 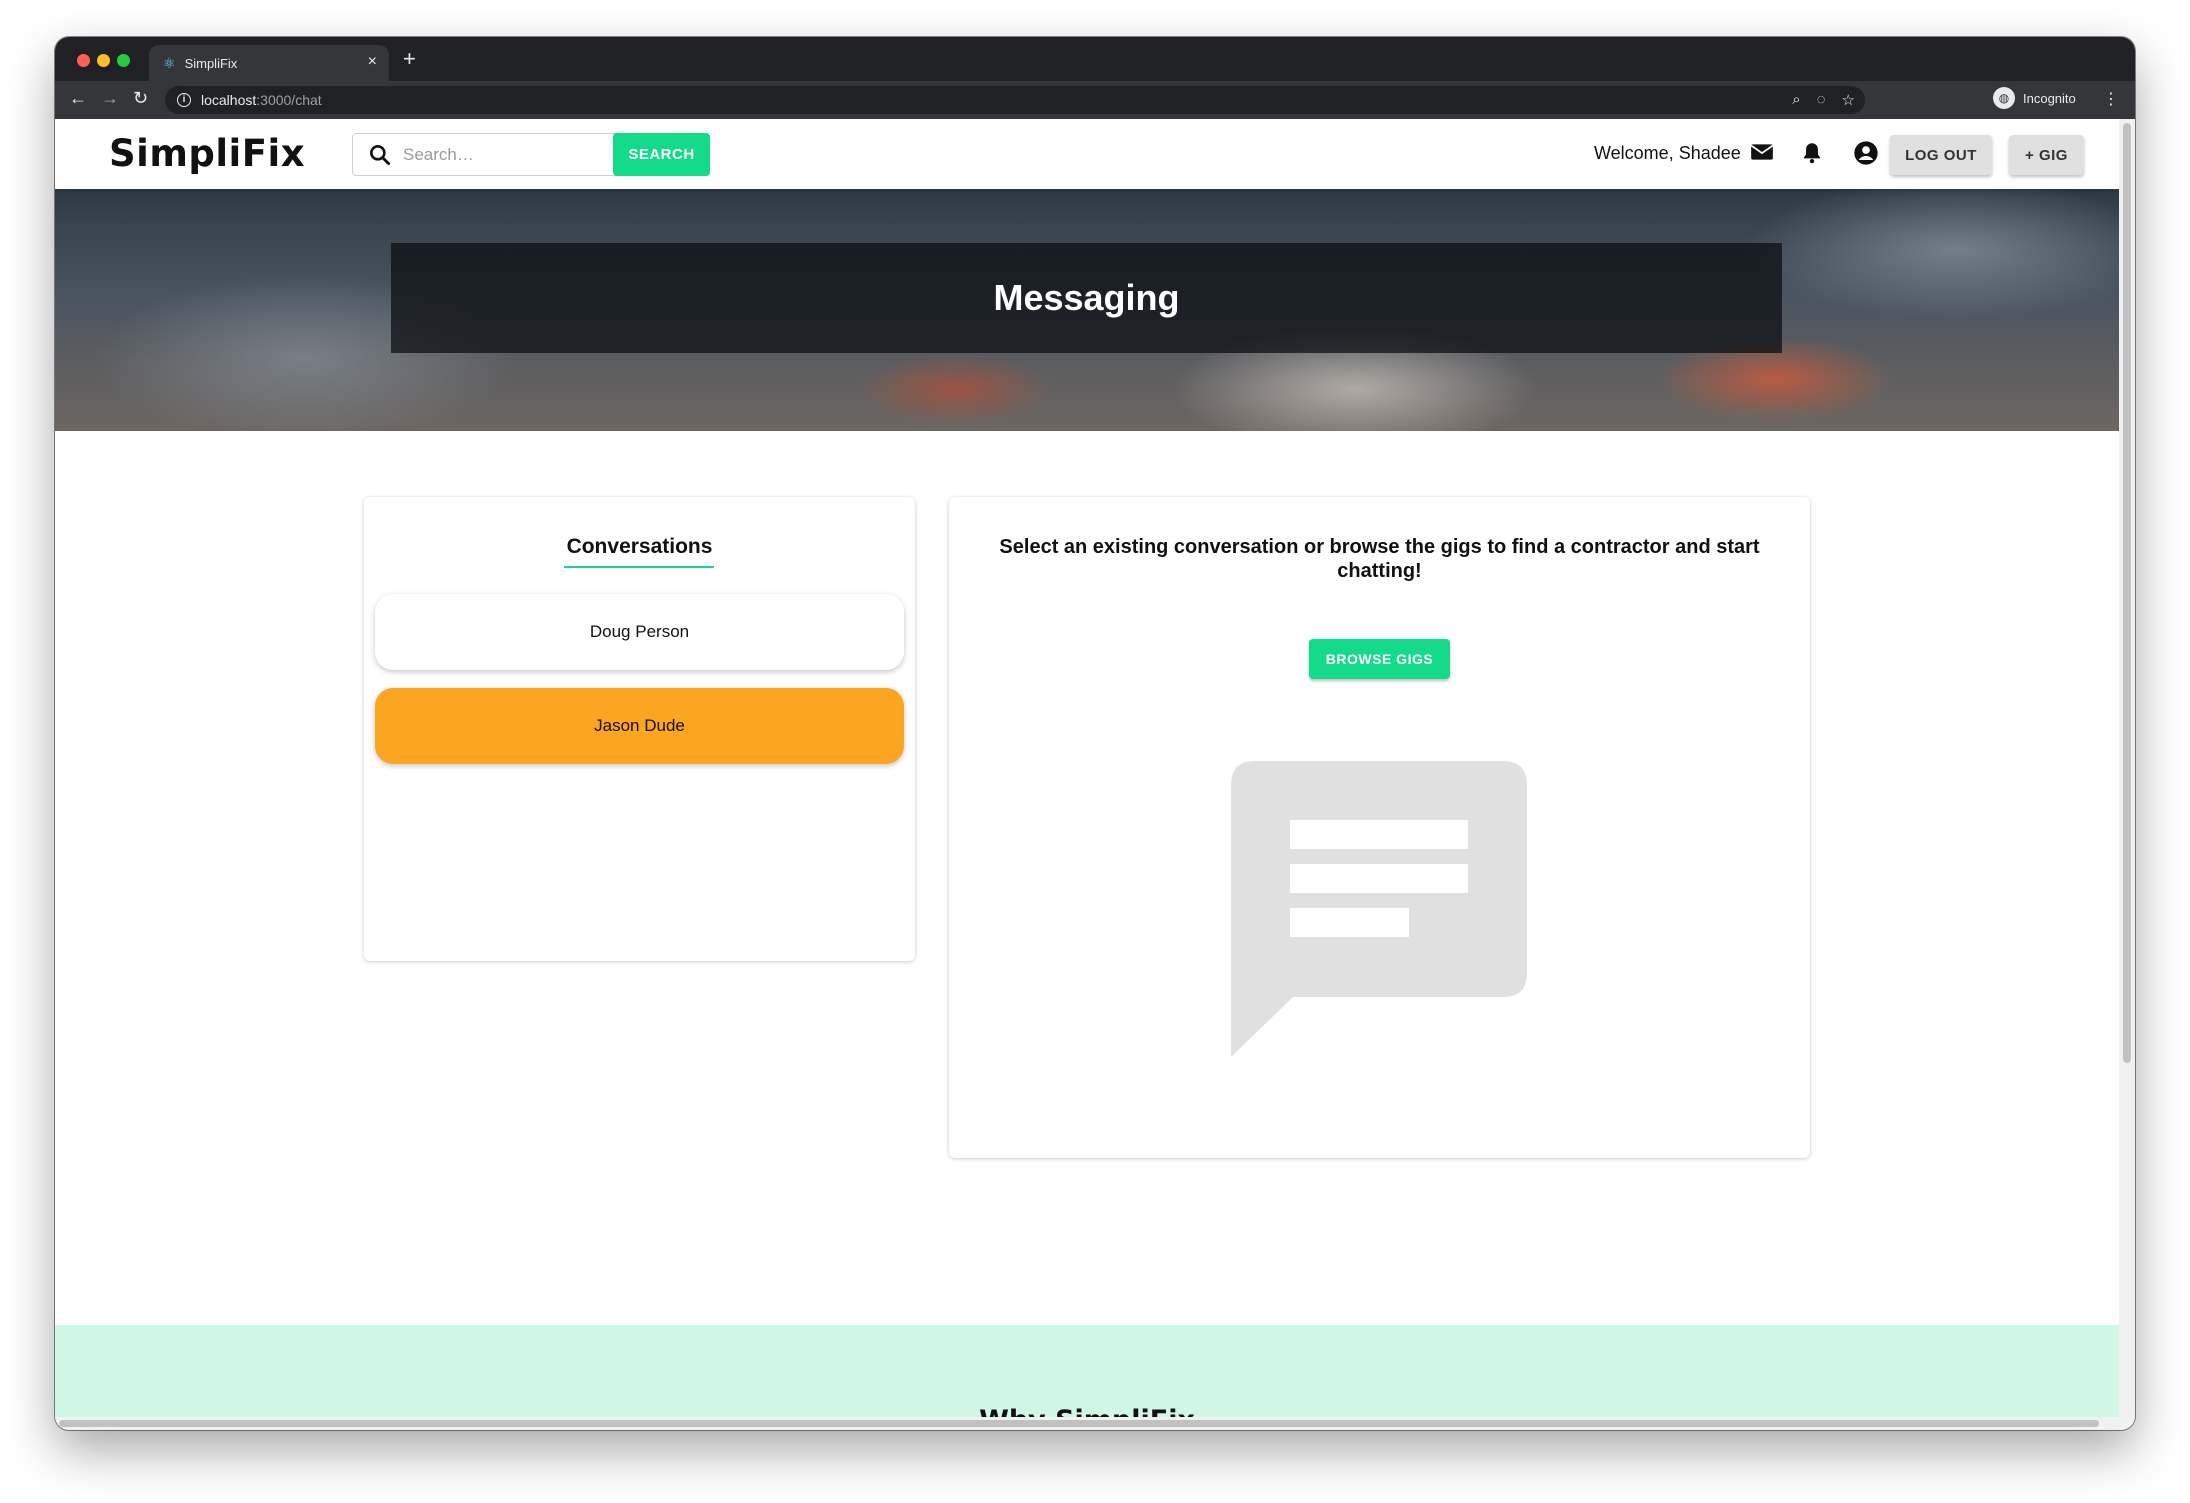 What do you see at coordinates (207, 153) in the screenshot?
I see `logo: SimpliFix` at bounding box center [207, 153].